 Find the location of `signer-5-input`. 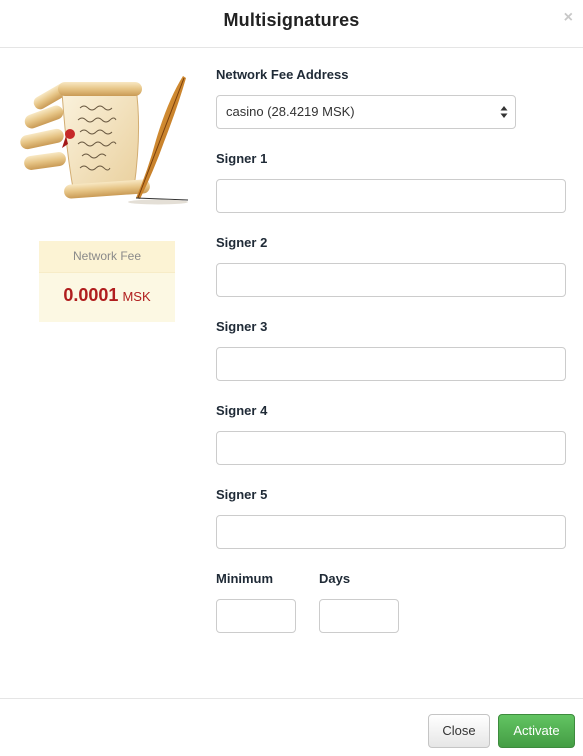

signer-5-input is located at coordinates (391, 532).